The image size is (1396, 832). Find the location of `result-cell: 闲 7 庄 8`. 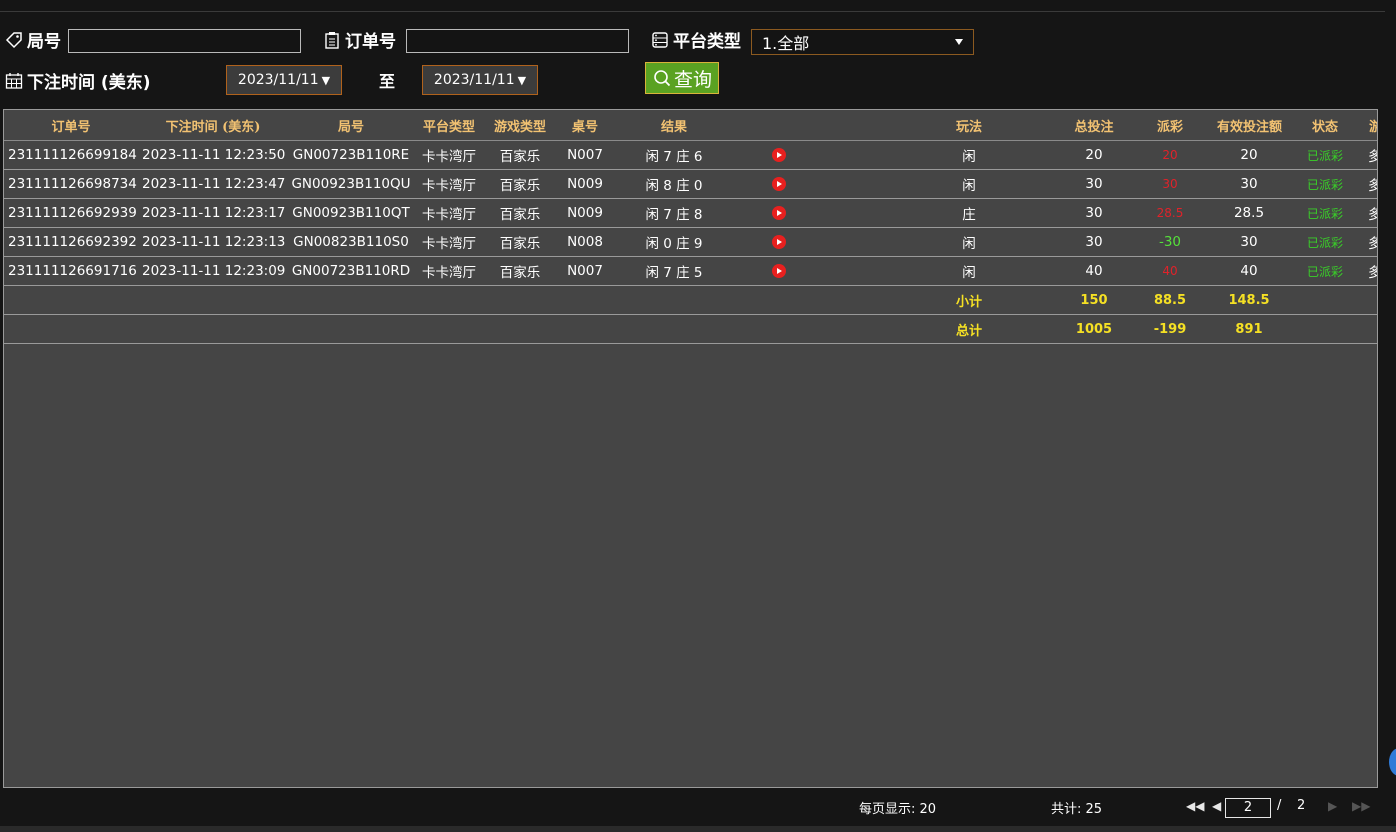

result-cell: 闲 7 庄 8 is located at coordinates (674, 213).